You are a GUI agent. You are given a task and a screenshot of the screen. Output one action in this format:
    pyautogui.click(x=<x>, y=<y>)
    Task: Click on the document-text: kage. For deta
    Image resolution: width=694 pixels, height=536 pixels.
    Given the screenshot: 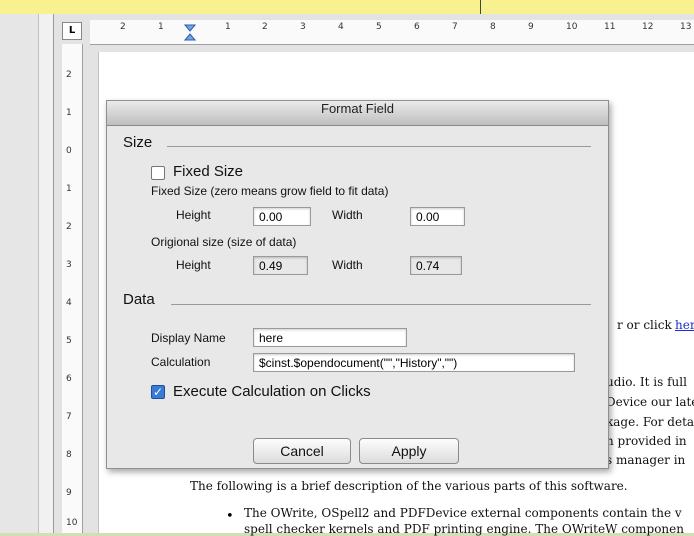 What is the action you would take?
    pyautogui.click(x=650, y=422)
    